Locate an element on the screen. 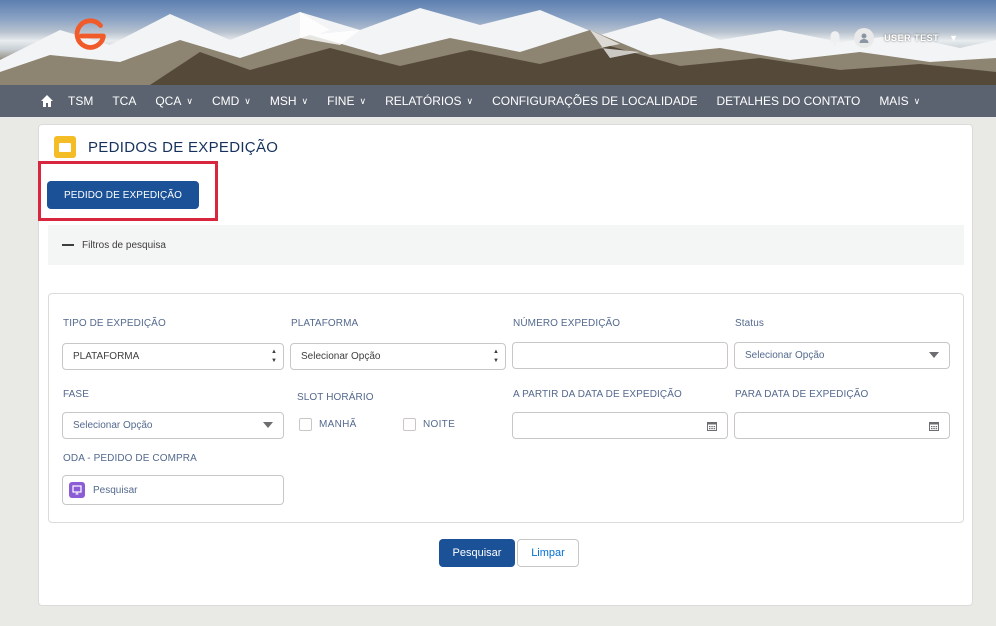  clear-button: Limpar is located at coordinates (548, 553).